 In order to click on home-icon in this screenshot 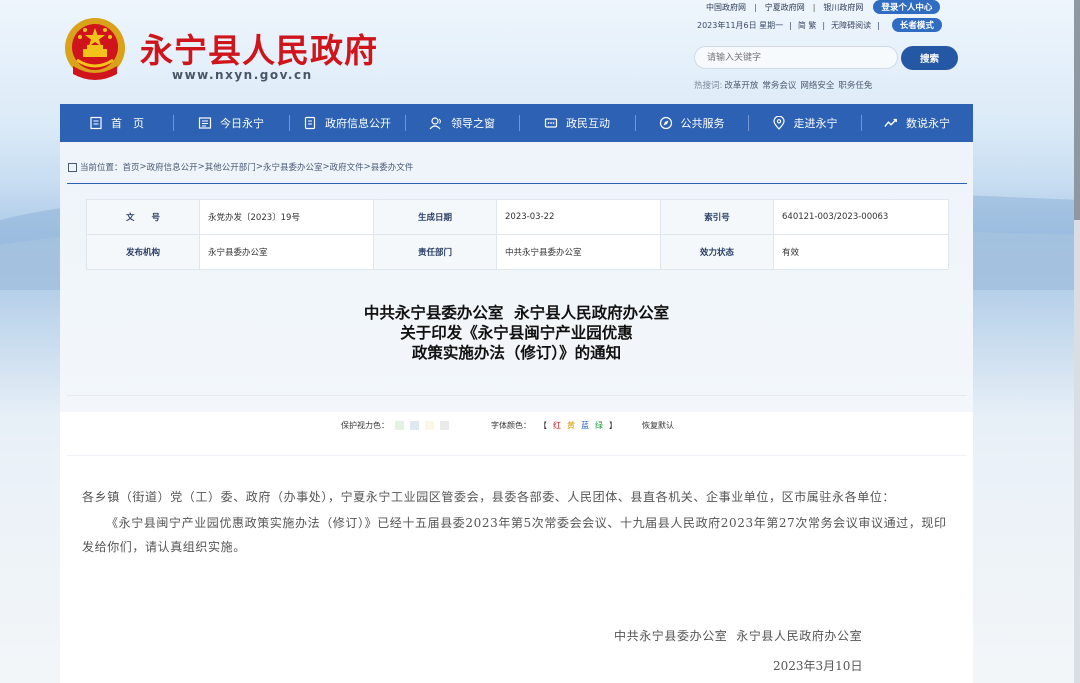, I will do `click(96, 123)`.